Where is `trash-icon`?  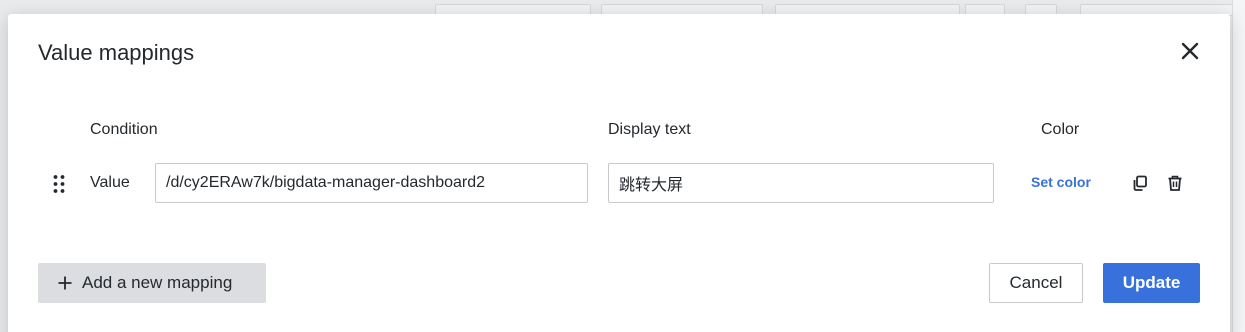 trash-icon is located at coordinates (1175, 183).